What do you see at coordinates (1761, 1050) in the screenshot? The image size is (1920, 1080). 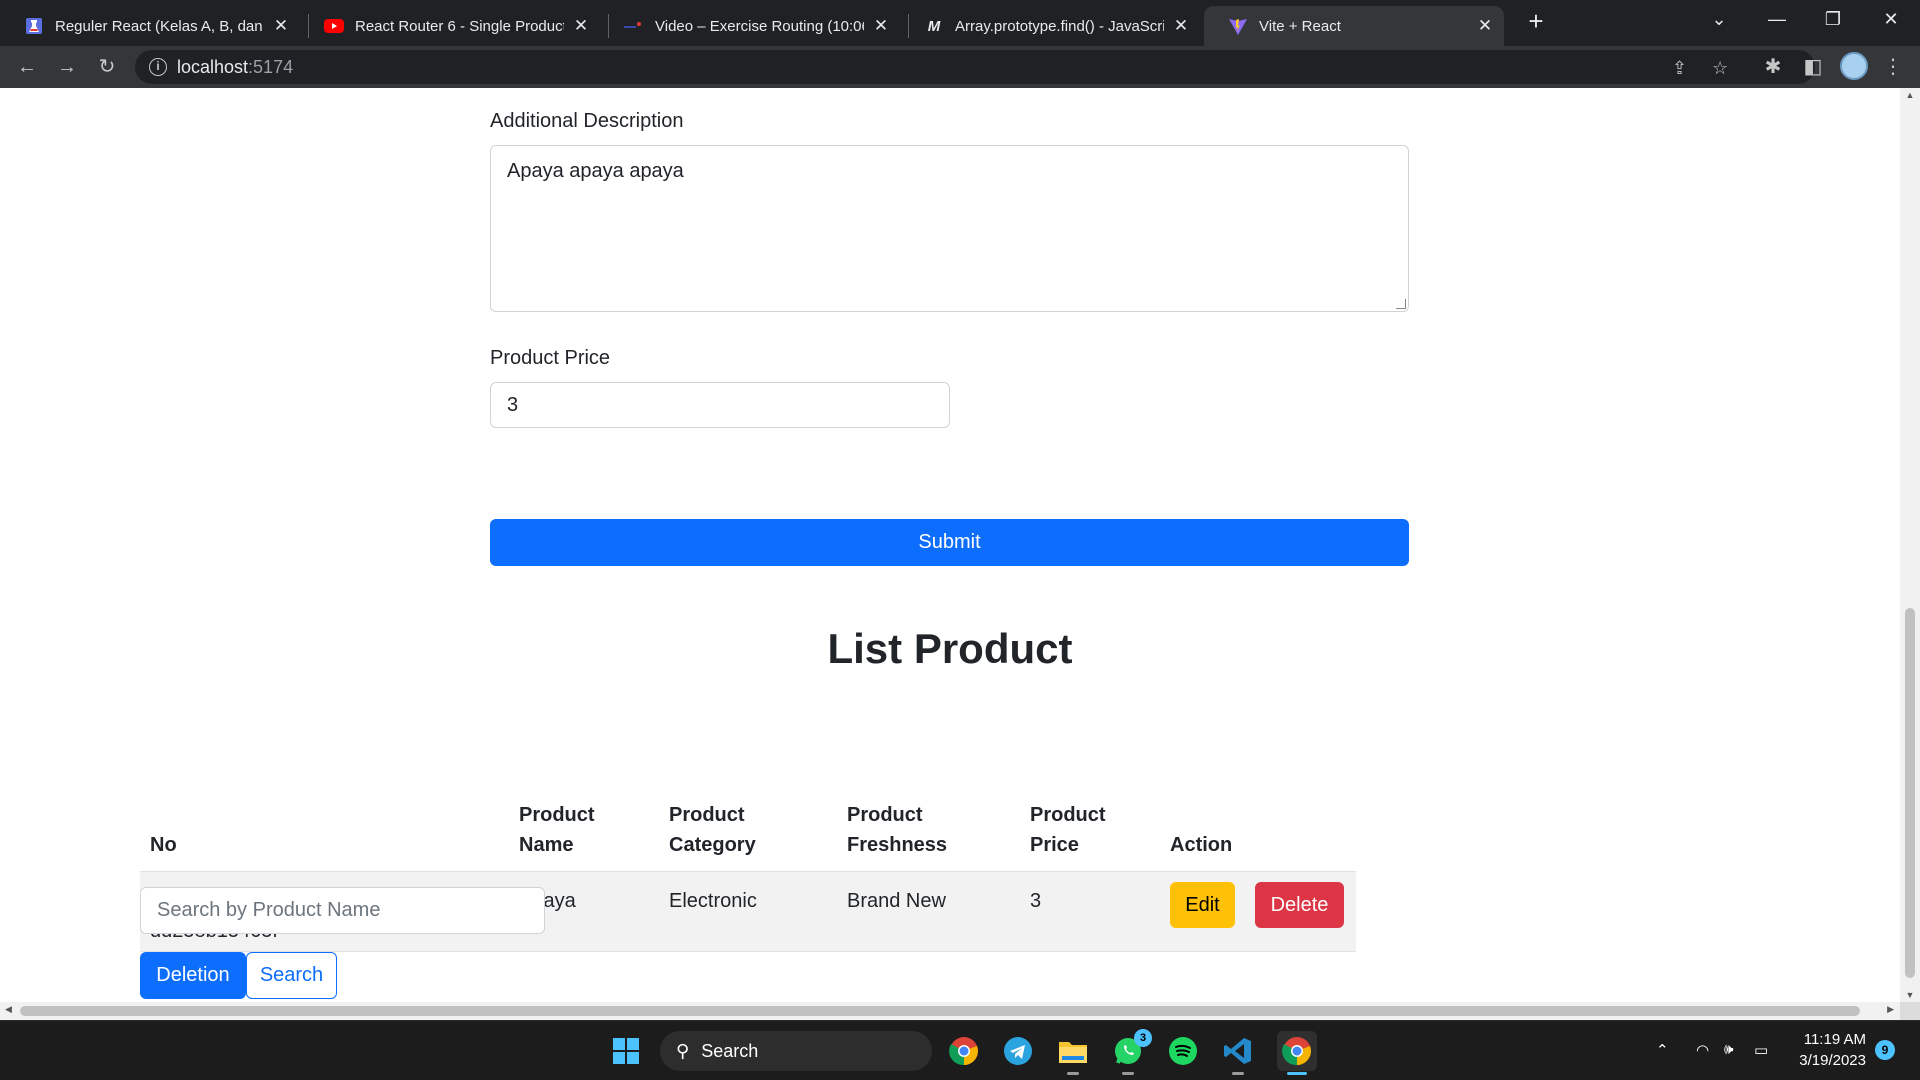 I see `battery-icon: ▭` at bounding box center [1761, 1050].